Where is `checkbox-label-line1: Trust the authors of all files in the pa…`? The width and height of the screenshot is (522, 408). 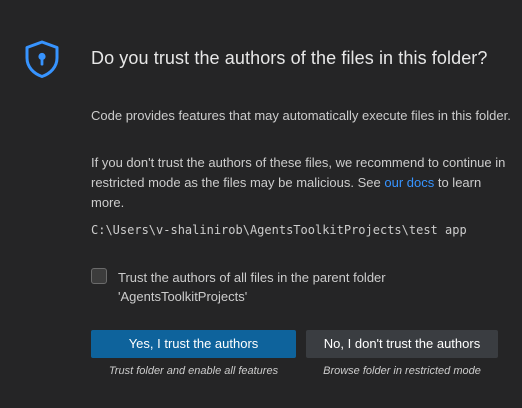 checkbox-label-line1: Trust the authors of all files in the pa… is located at coordinates (252, 277).